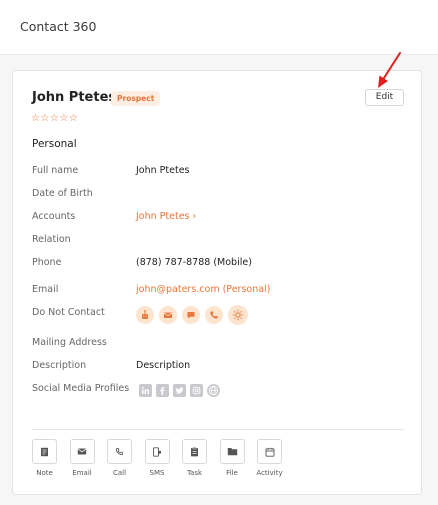 Image resolution: width=438 pixels, height=505 pixels. I want to click on activity-action-button: Activity, so click(269, 458).